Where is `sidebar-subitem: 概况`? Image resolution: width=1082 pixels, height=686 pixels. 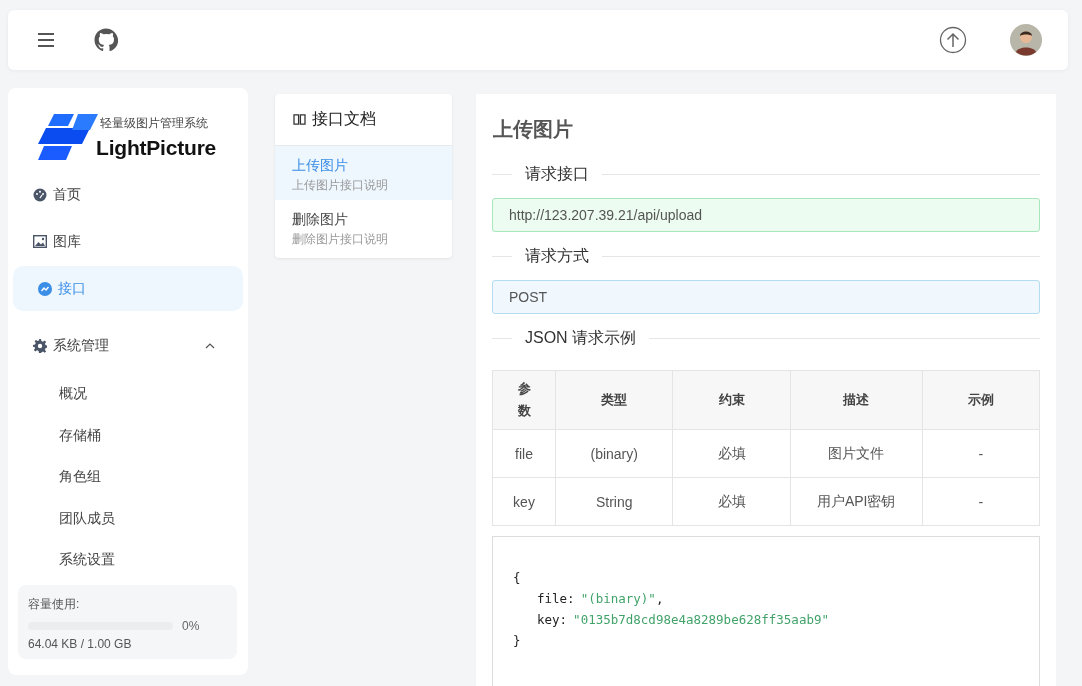 sidebar-subitem: 概况 is located at coordinates (128, 394).